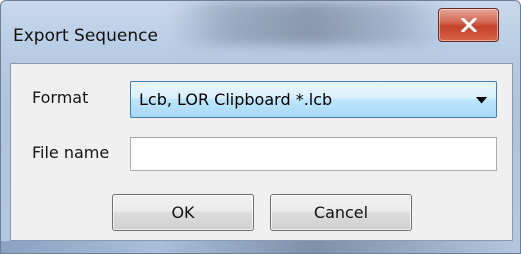 The height and width of the screenshot is (254, 521). I want to click on window-title: Export Sequence, so click(85, 36).